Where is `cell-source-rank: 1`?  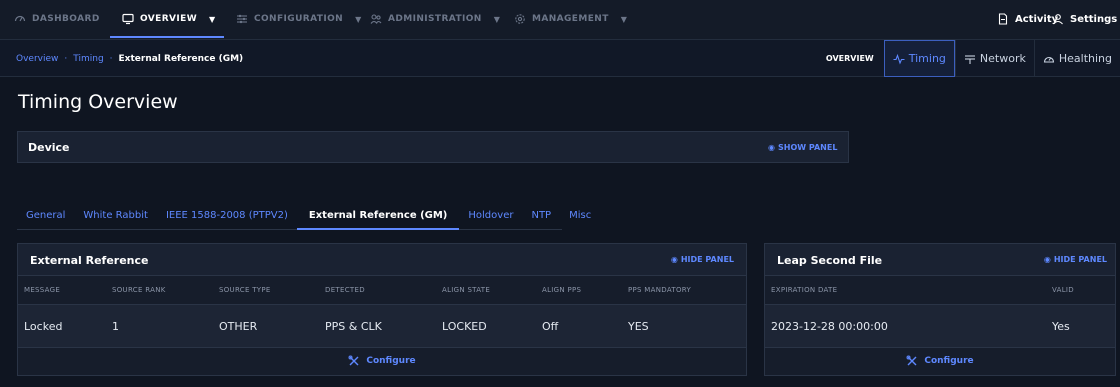 cell-source-rank: 1 is located at coordinates (115, 326).